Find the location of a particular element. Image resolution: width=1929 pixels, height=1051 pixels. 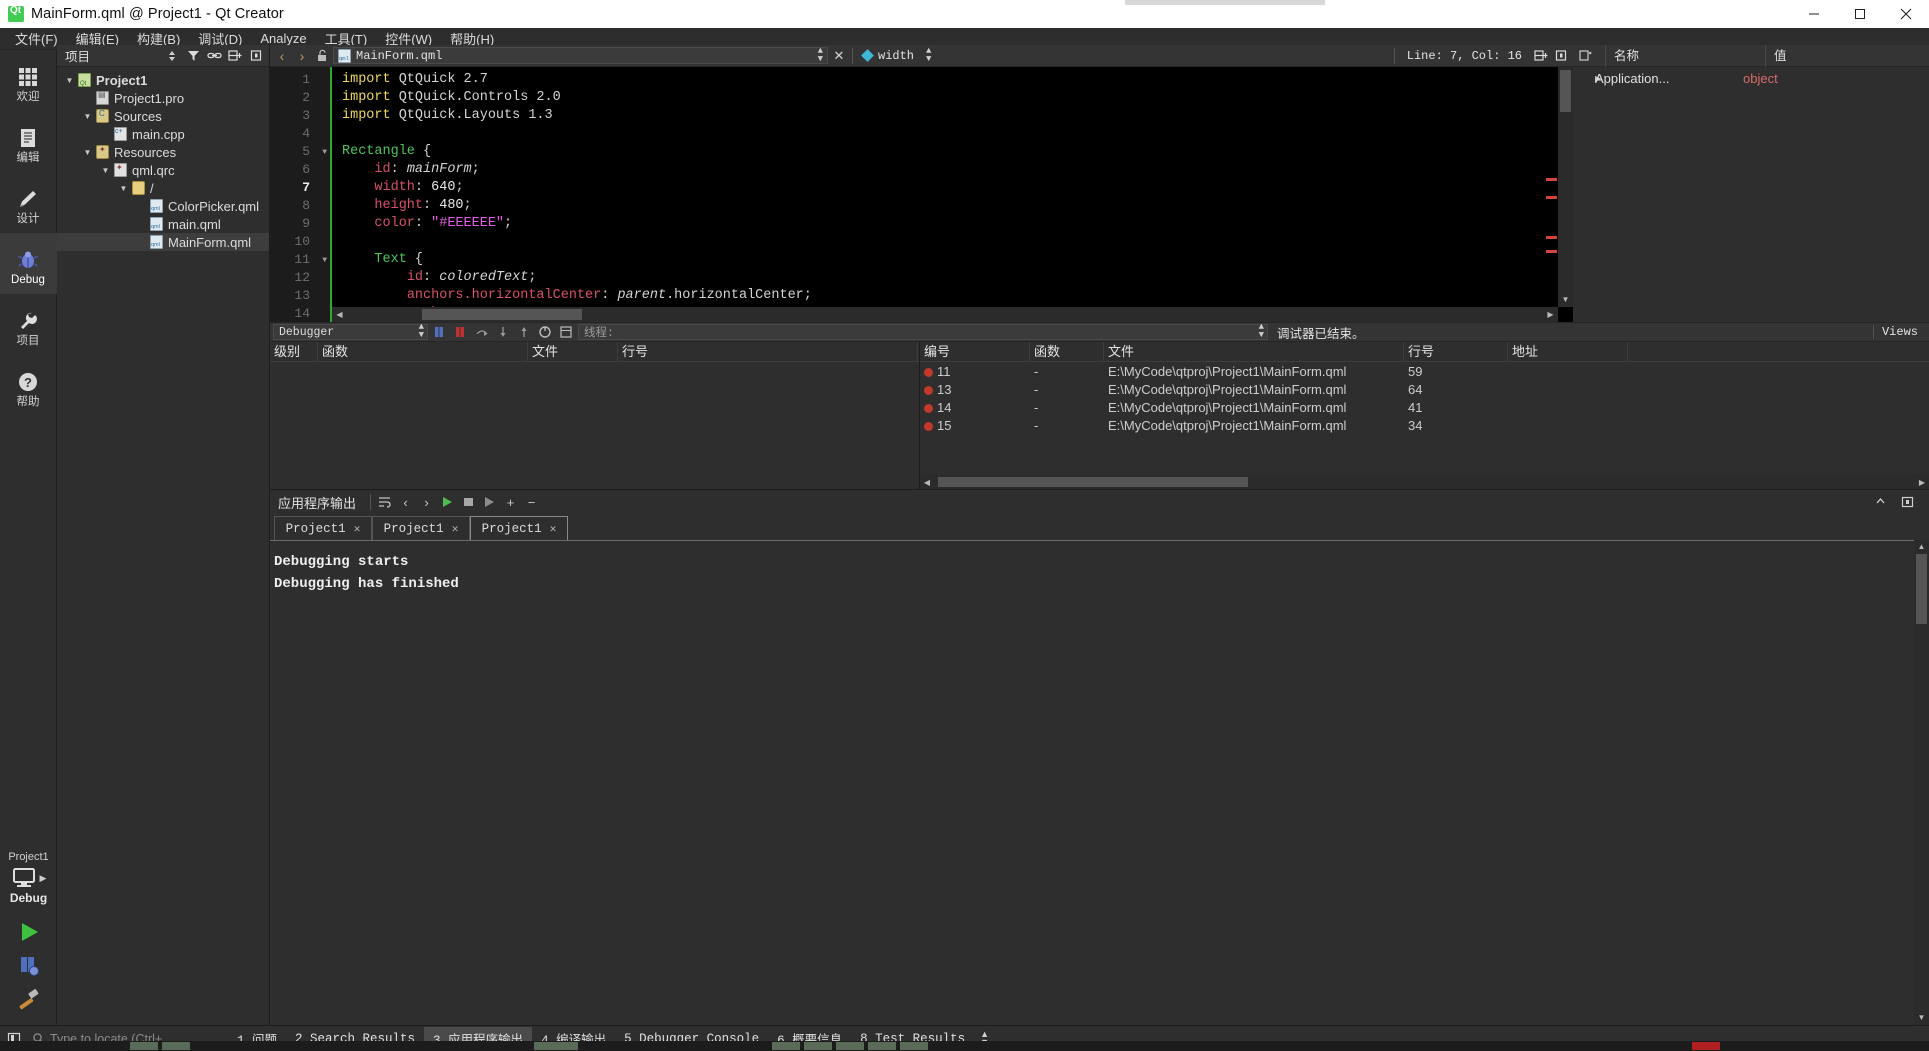

step-over-icon is located at coordinates (482, 332).